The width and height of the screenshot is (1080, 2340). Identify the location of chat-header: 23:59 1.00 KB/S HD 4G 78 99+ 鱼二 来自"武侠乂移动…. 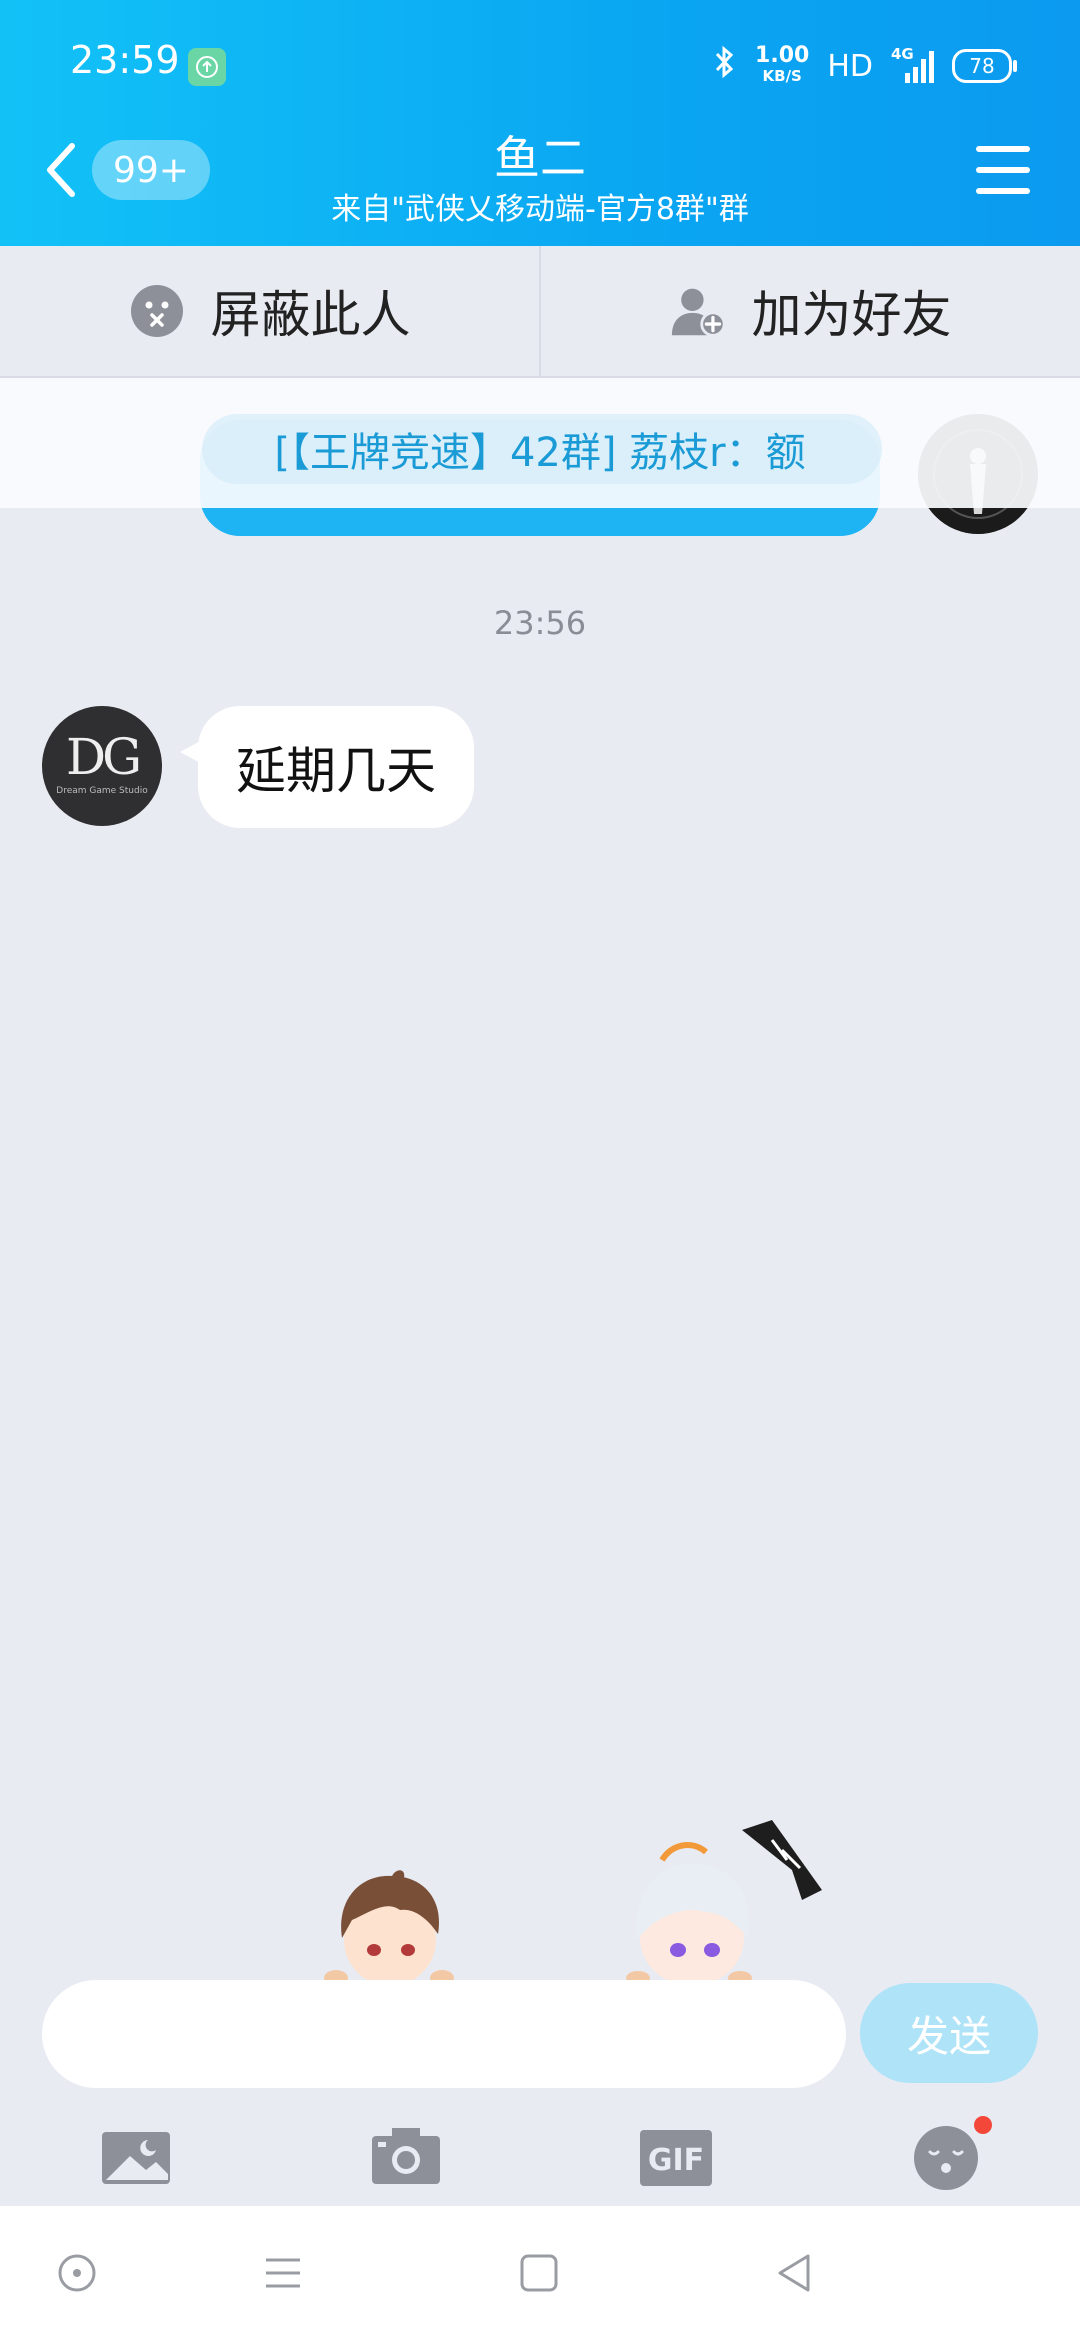
(540, 123).